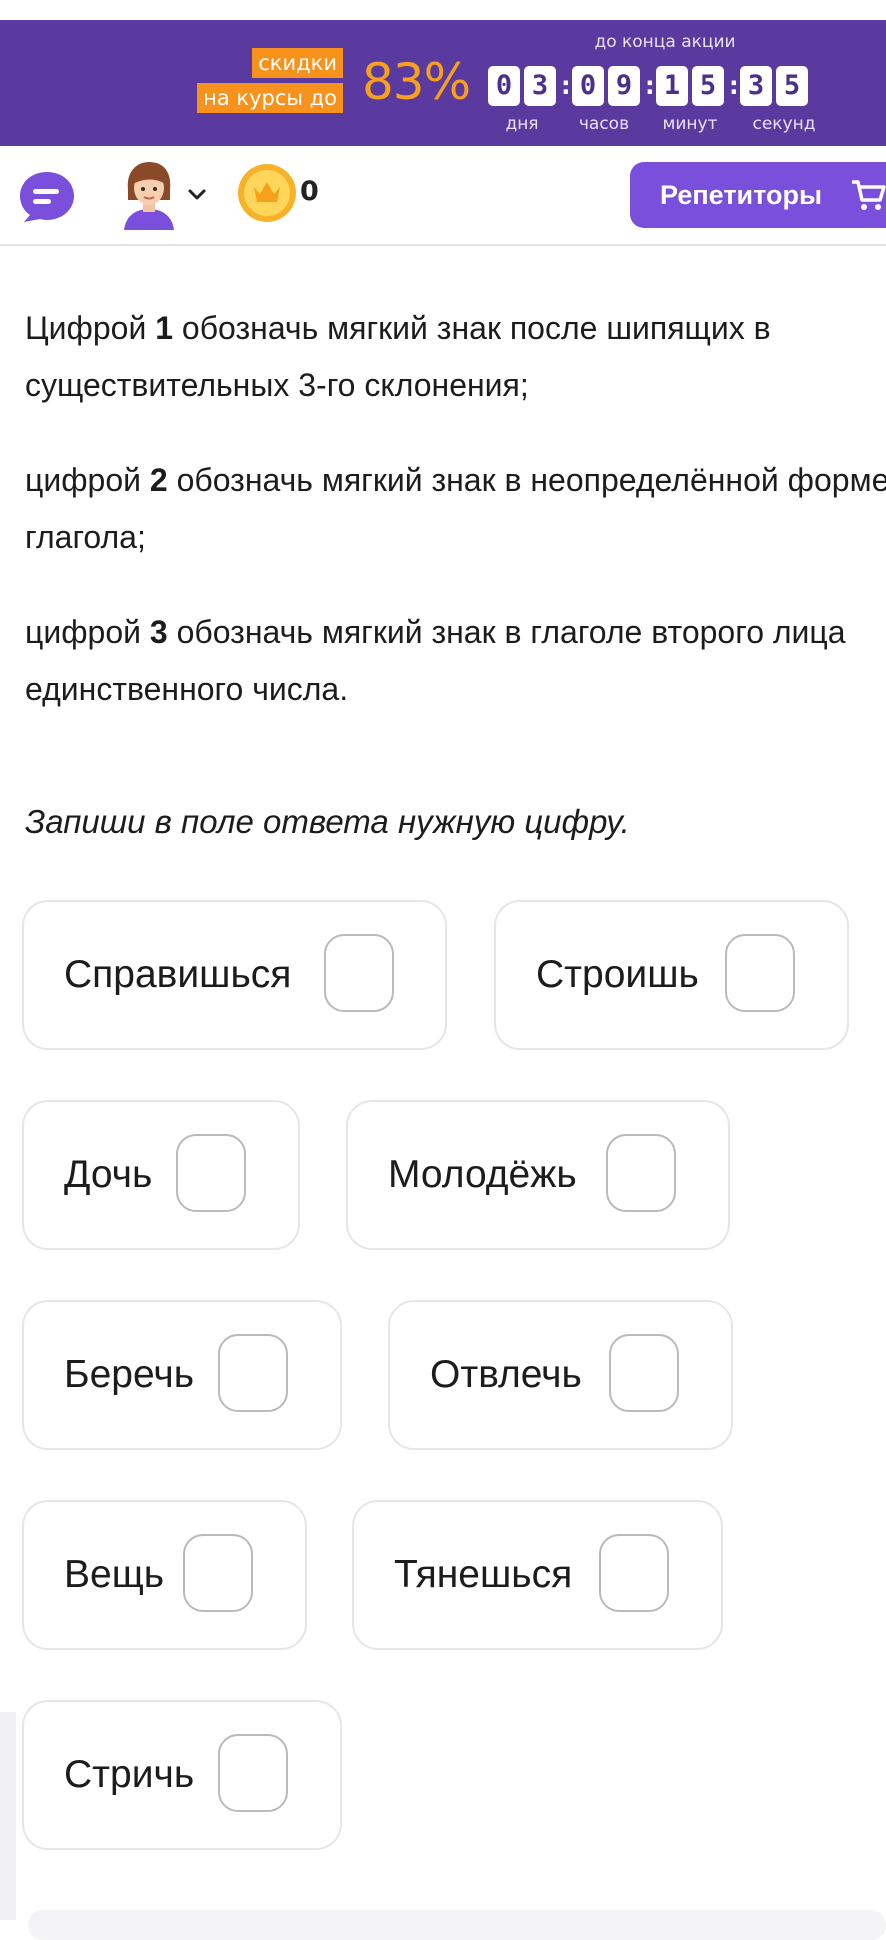 The width and height of the screenshot is (886, 1940). Describe the element at coordinates (108, 1174) in the screenshot. I see `word-label: Дочь` at that location.